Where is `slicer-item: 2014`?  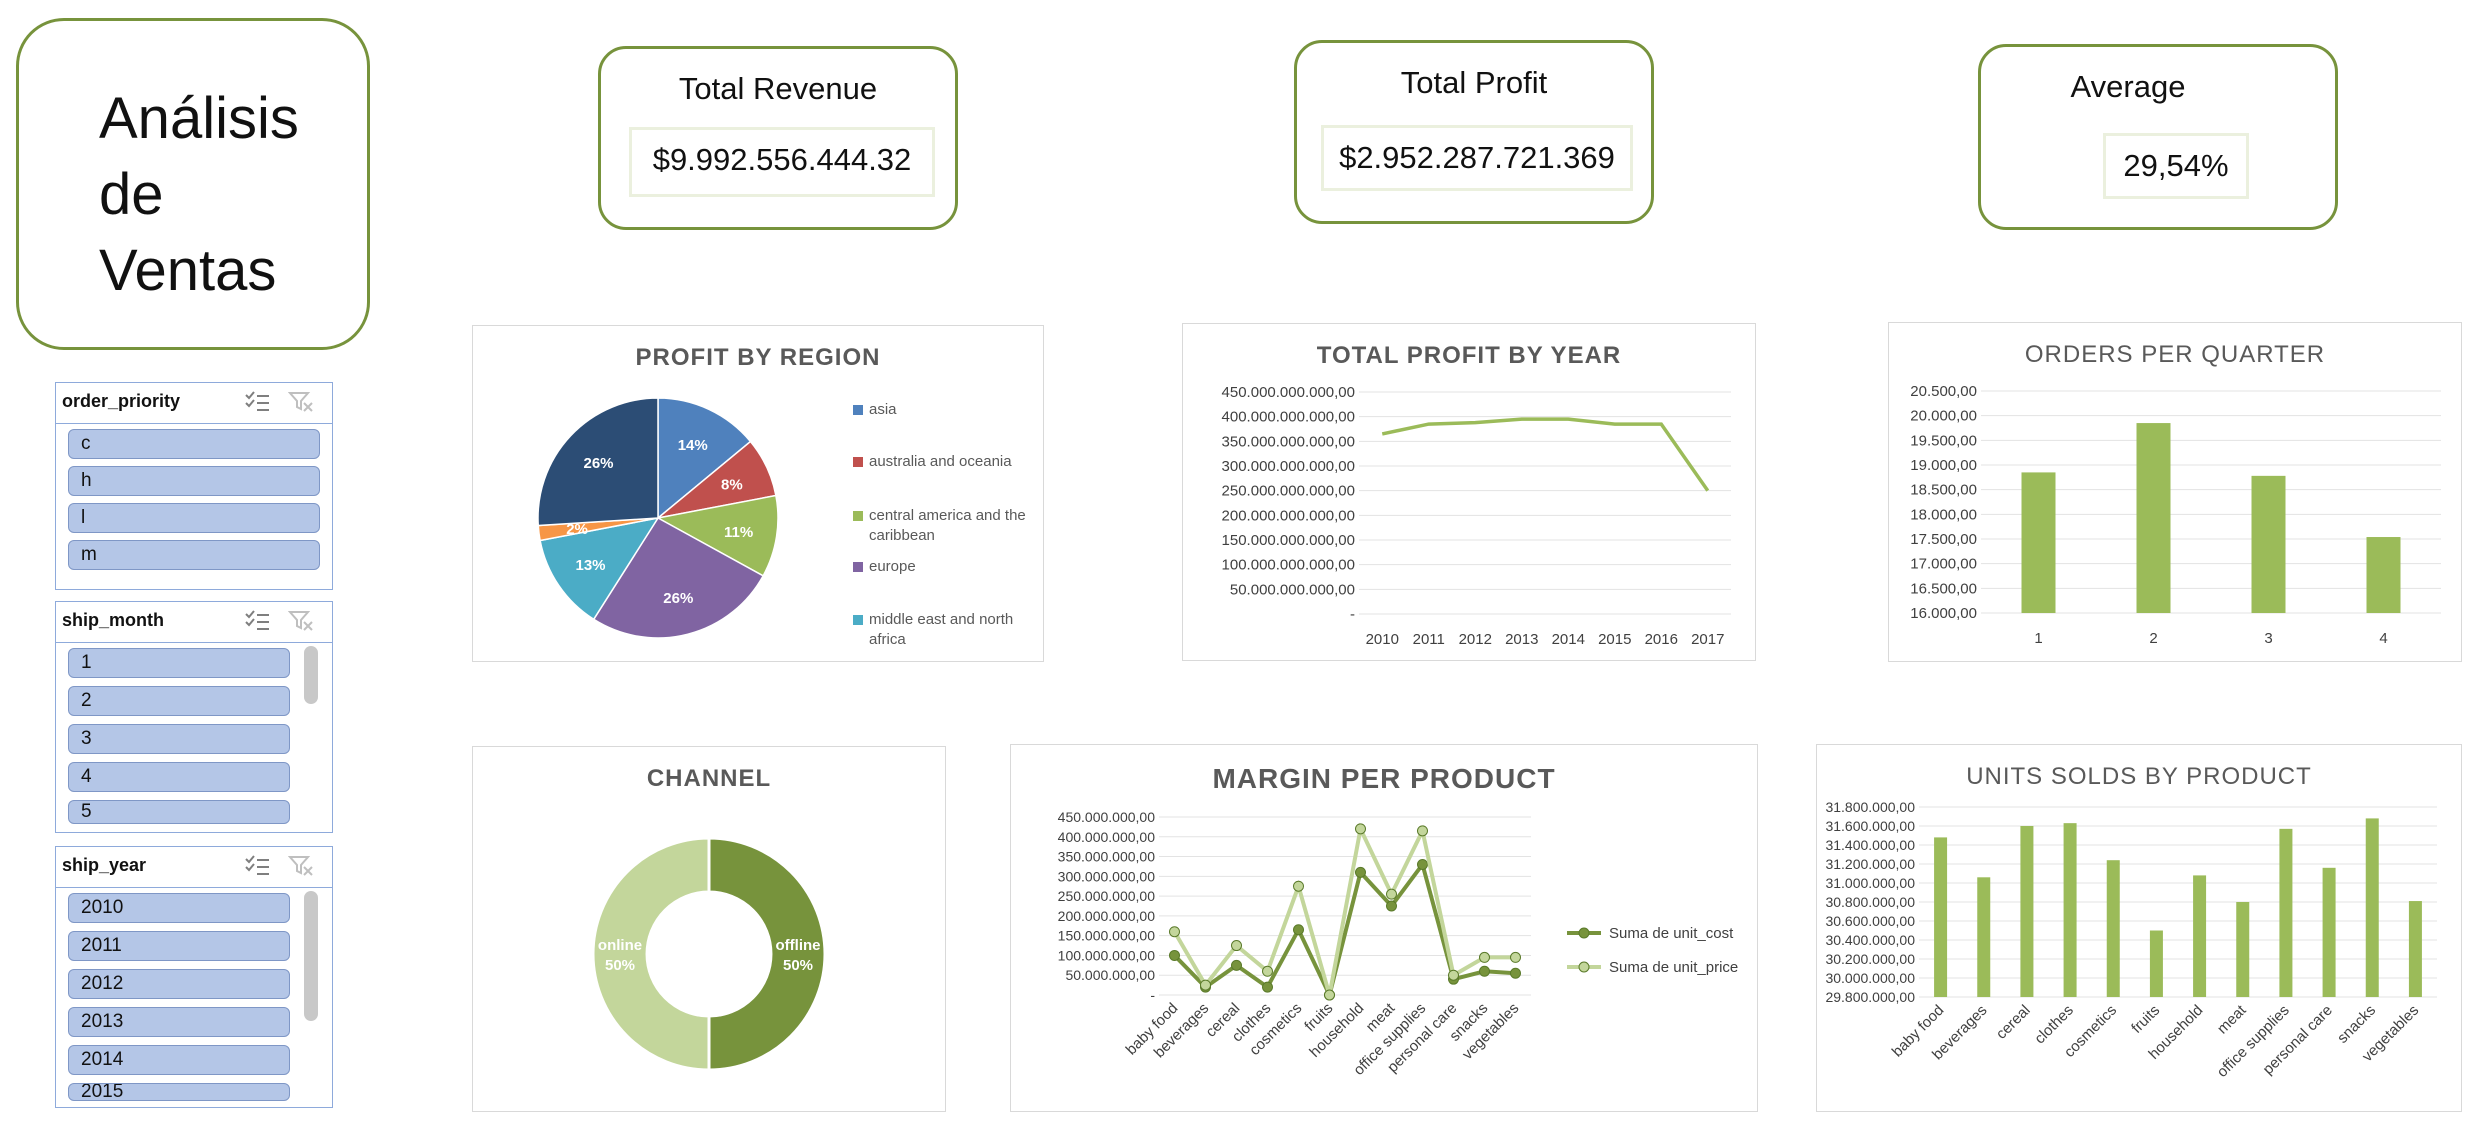
slicer-item: 2014 is located at coordinates (179, 1060).